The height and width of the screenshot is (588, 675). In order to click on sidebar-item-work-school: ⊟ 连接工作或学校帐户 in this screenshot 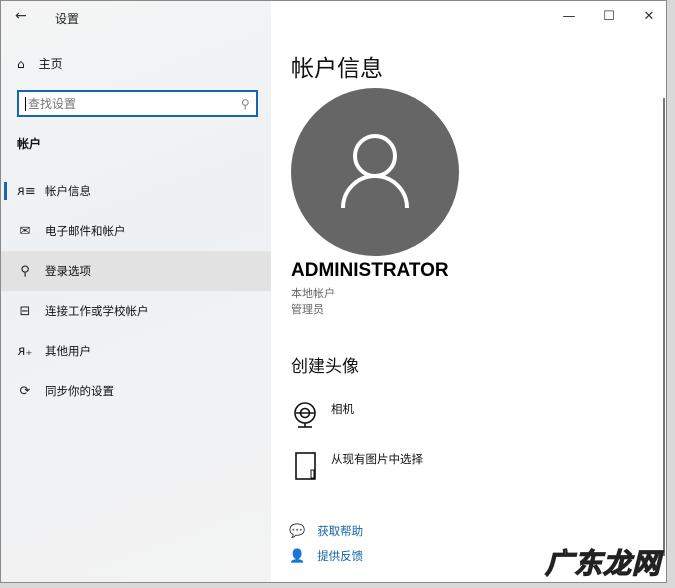, I will do `click(136, 311)`.